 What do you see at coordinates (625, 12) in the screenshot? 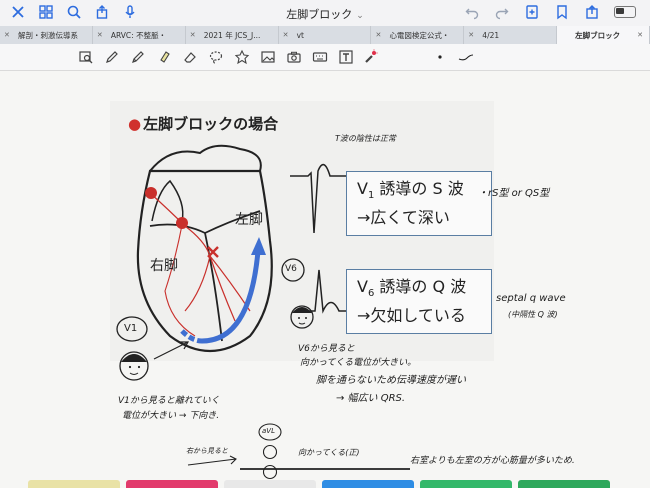
I see `battery-icon` at bounding box center [625, 12].